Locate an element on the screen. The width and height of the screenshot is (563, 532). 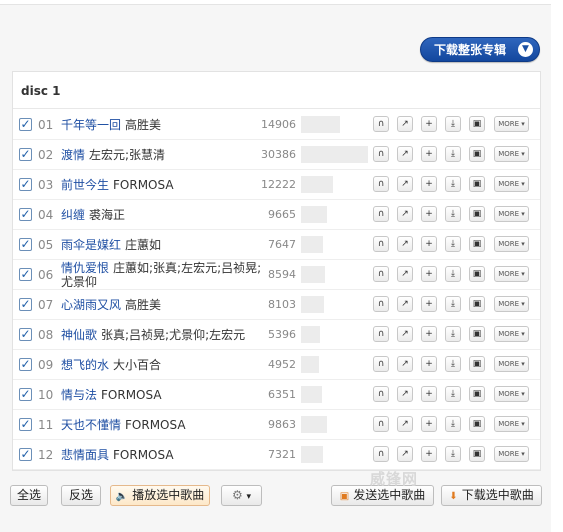
song-title-link: 雨伞是媒红 is located at coordinates (91, 245).